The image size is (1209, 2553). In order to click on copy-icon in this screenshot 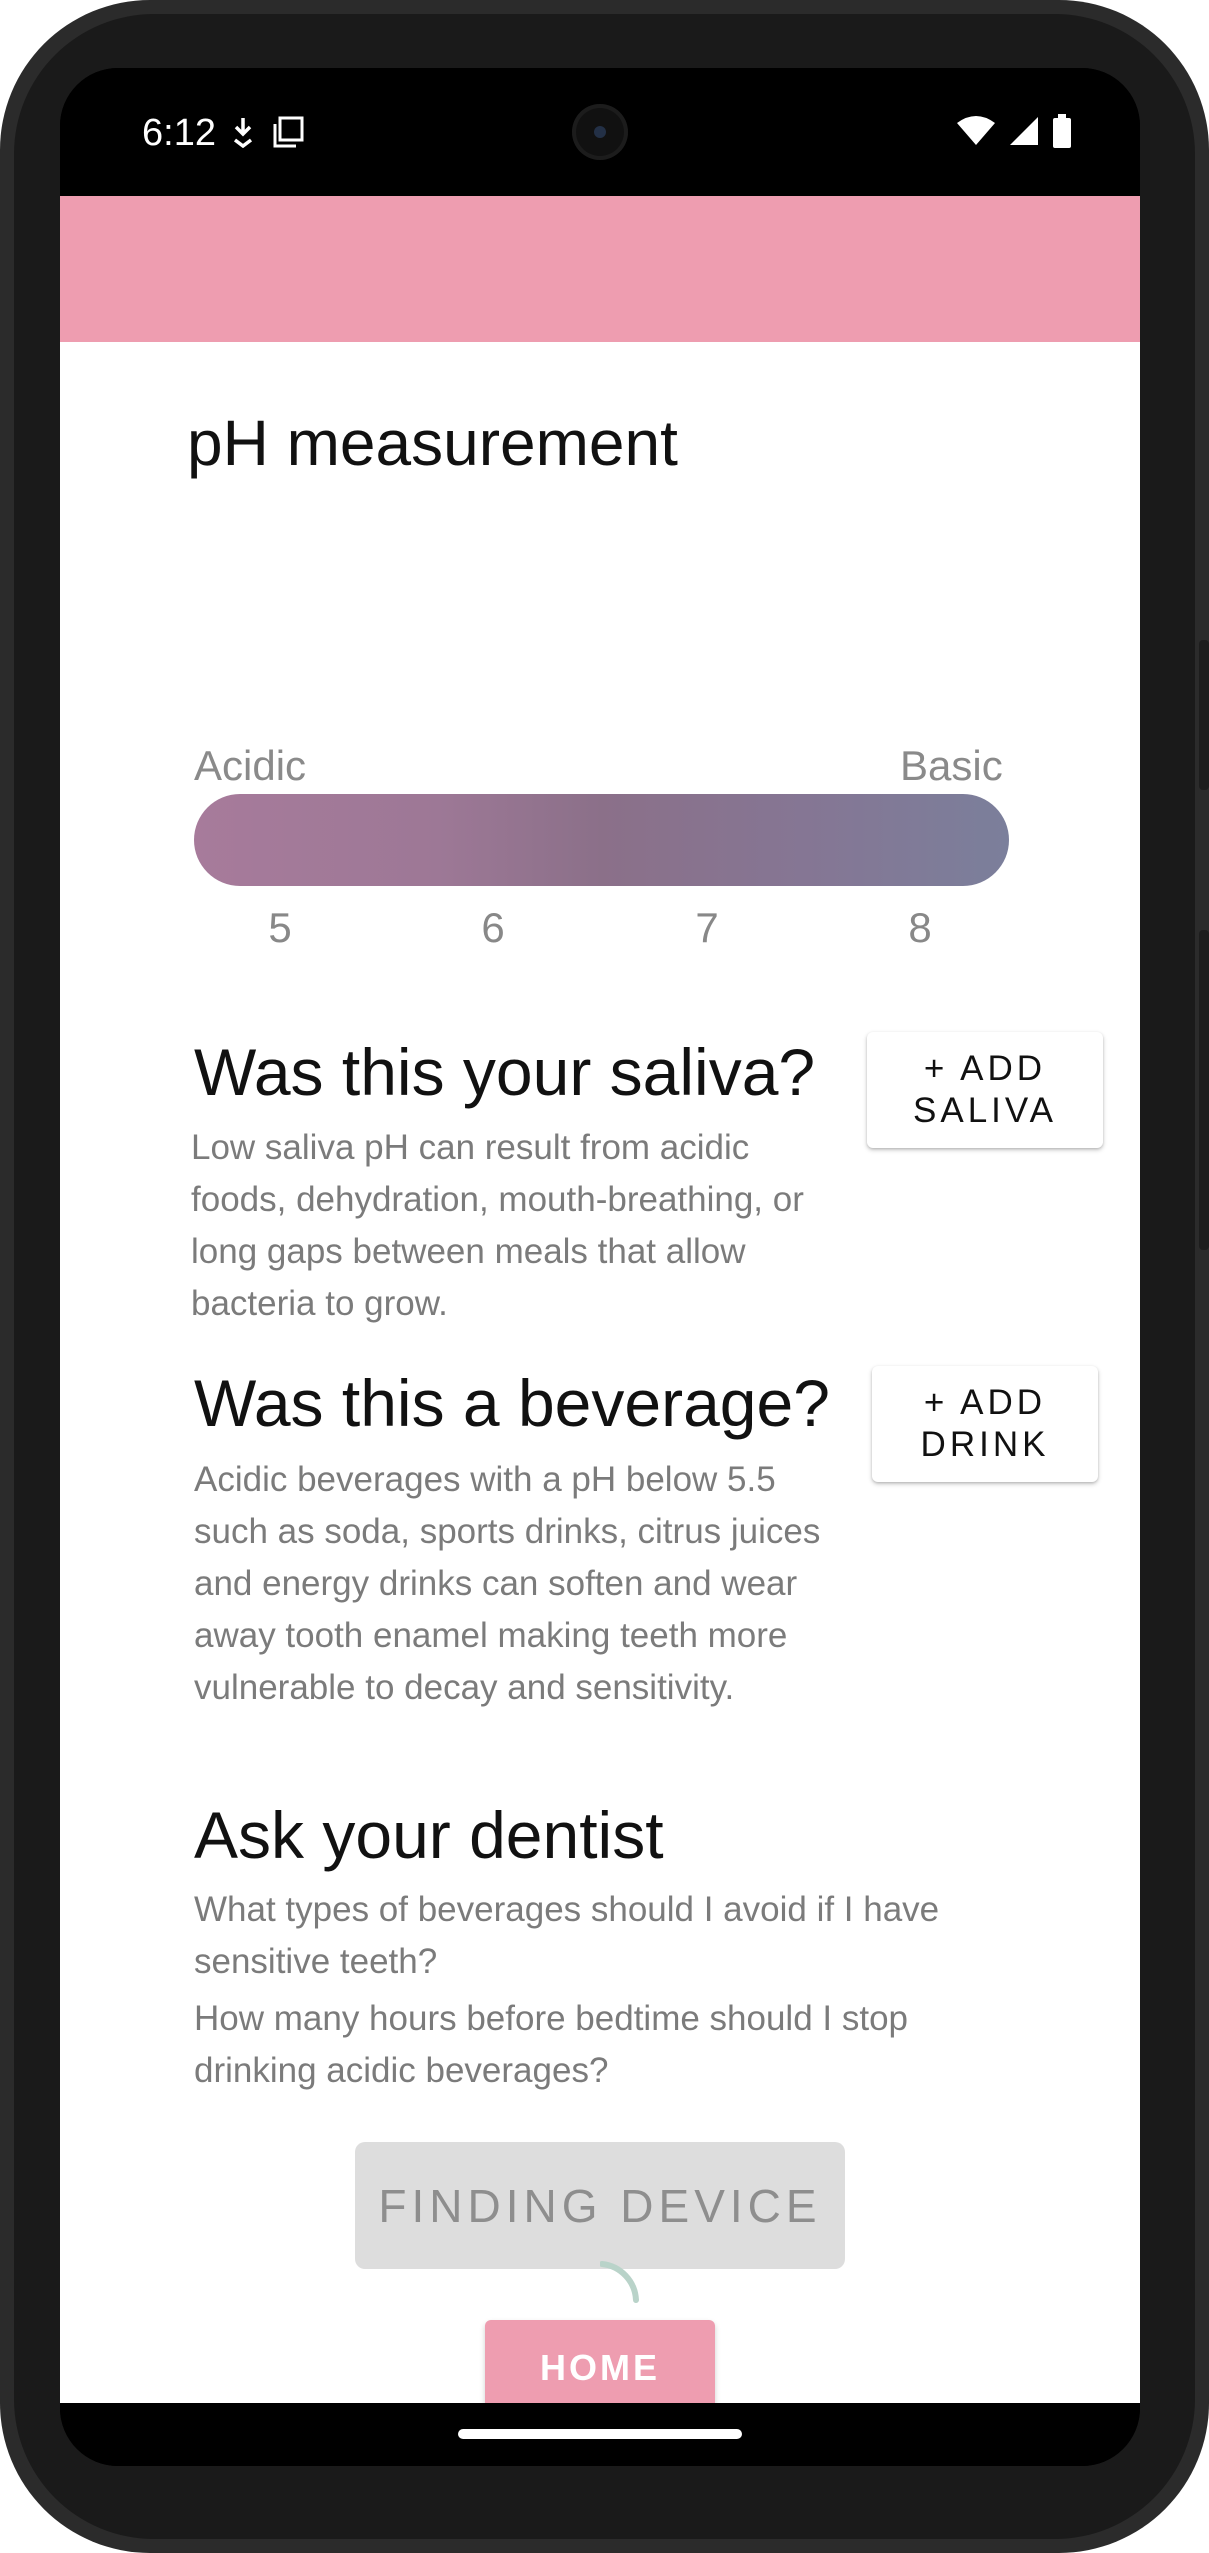, I will do `click(288, 134)`.